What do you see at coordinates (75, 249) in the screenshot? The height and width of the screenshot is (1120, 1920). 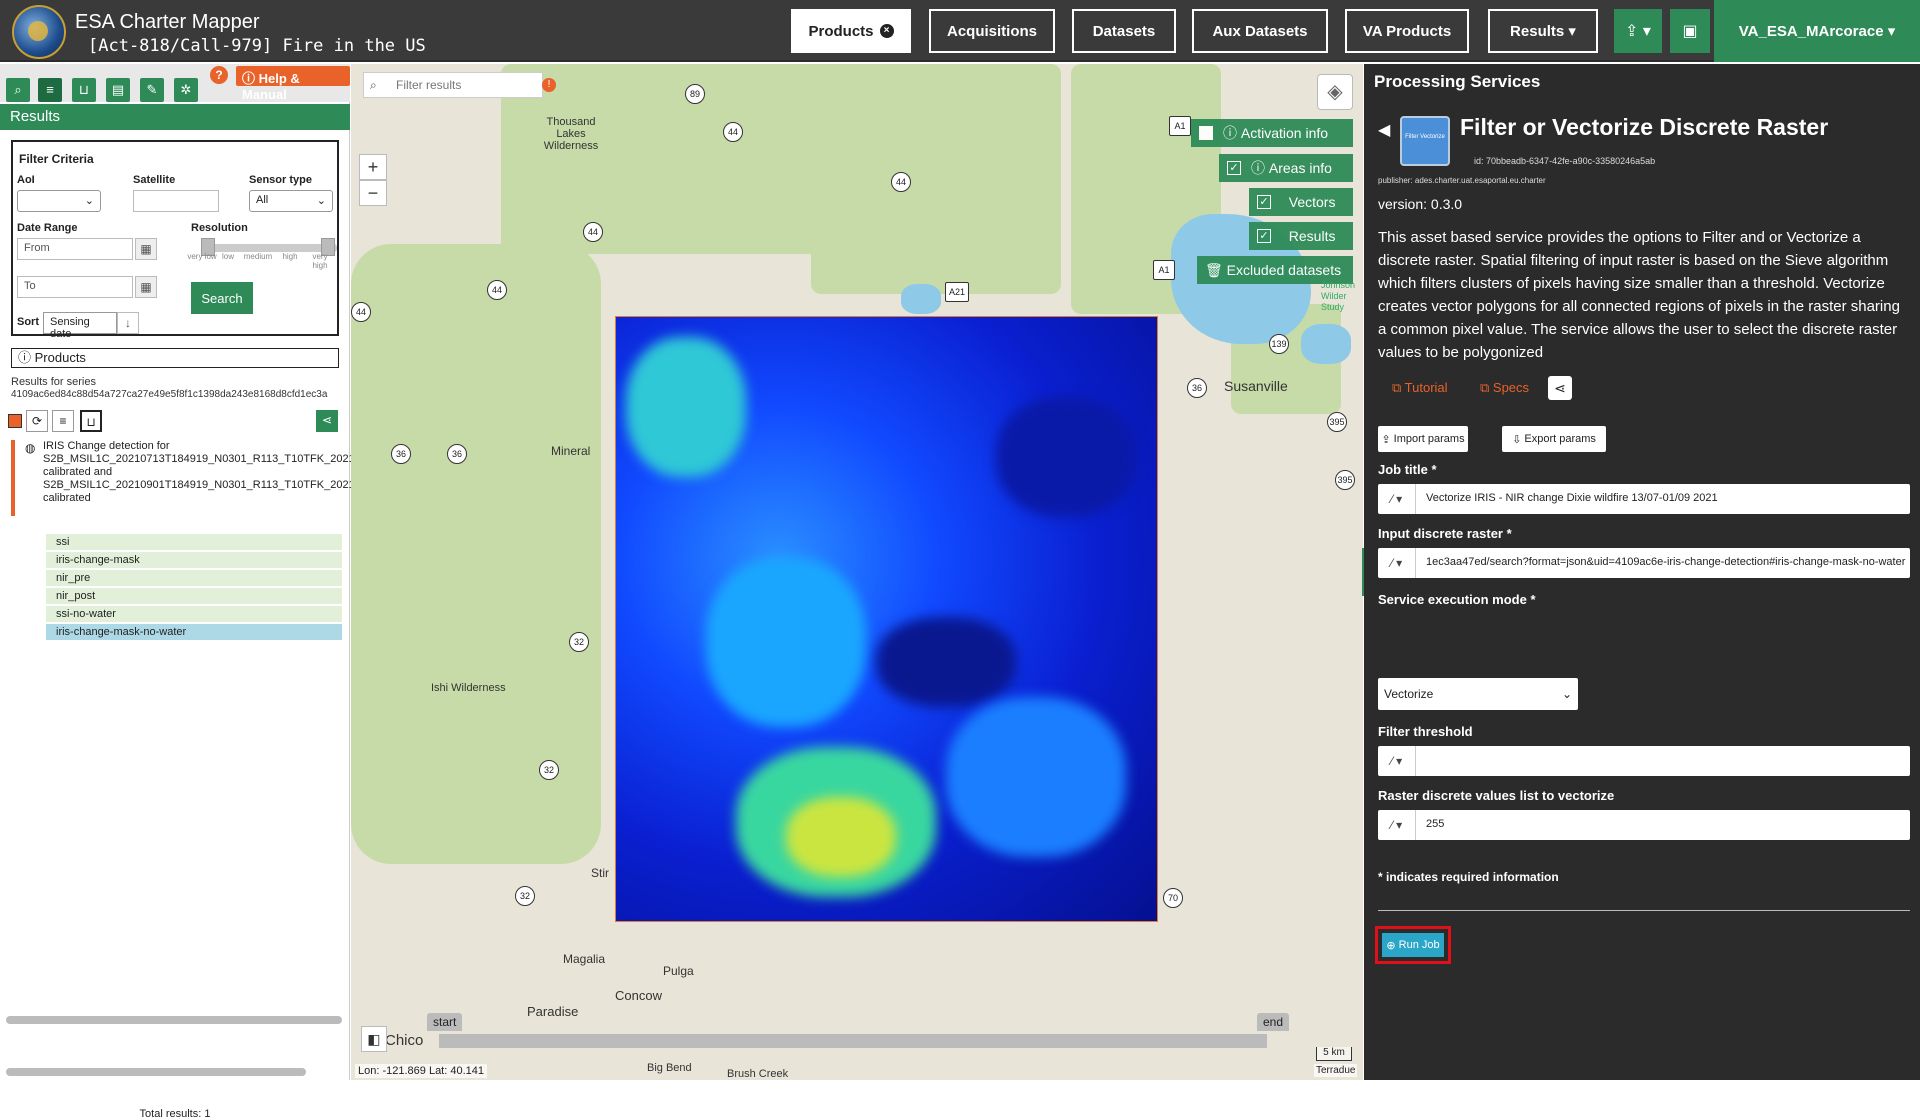 I see `date-from-input: From` at bounding box center [75, 249].